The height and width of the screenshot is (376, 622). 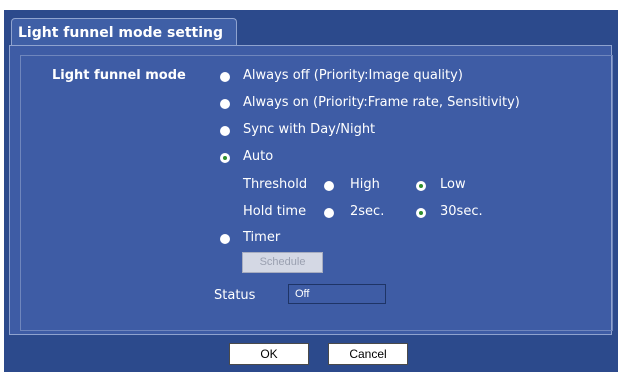 I want to click on option-label-auto: Auto, so click(x=258, y=156).